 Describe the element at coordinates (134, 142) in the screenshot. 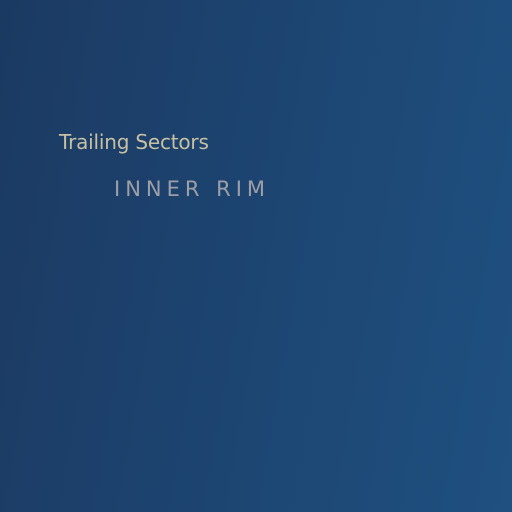

I see `section-heading: Trailing Sectors` at that location.